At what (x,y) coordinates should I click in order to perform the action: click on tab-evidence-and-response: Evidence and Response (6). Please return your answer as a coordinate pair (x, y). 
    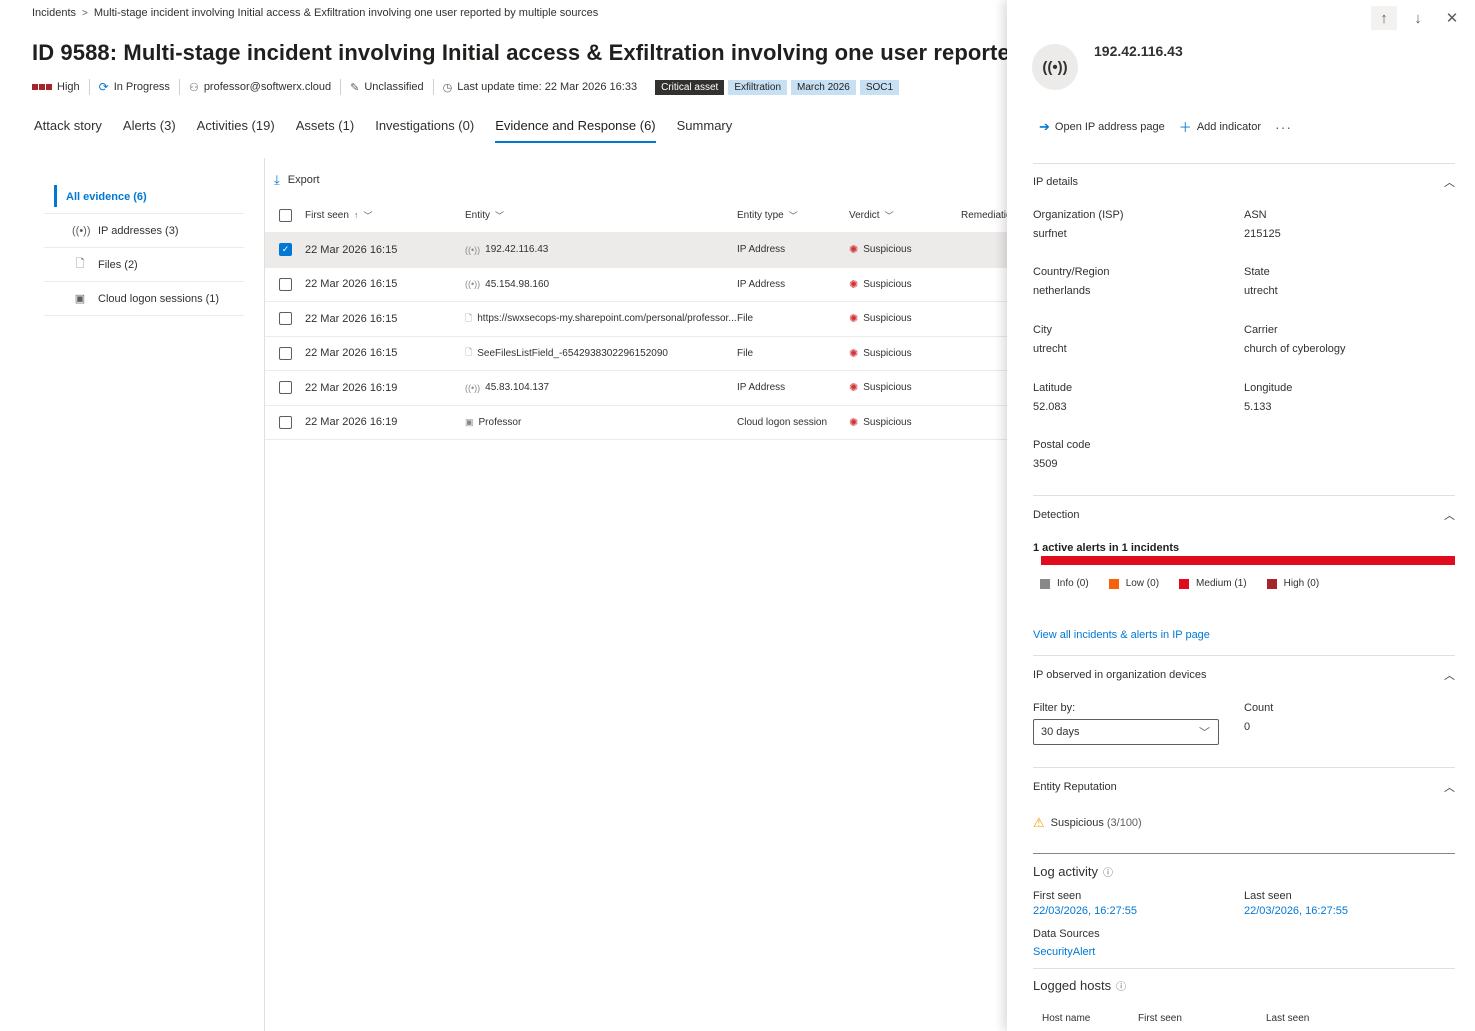
    Looking at the image, I should click on (575, 130).